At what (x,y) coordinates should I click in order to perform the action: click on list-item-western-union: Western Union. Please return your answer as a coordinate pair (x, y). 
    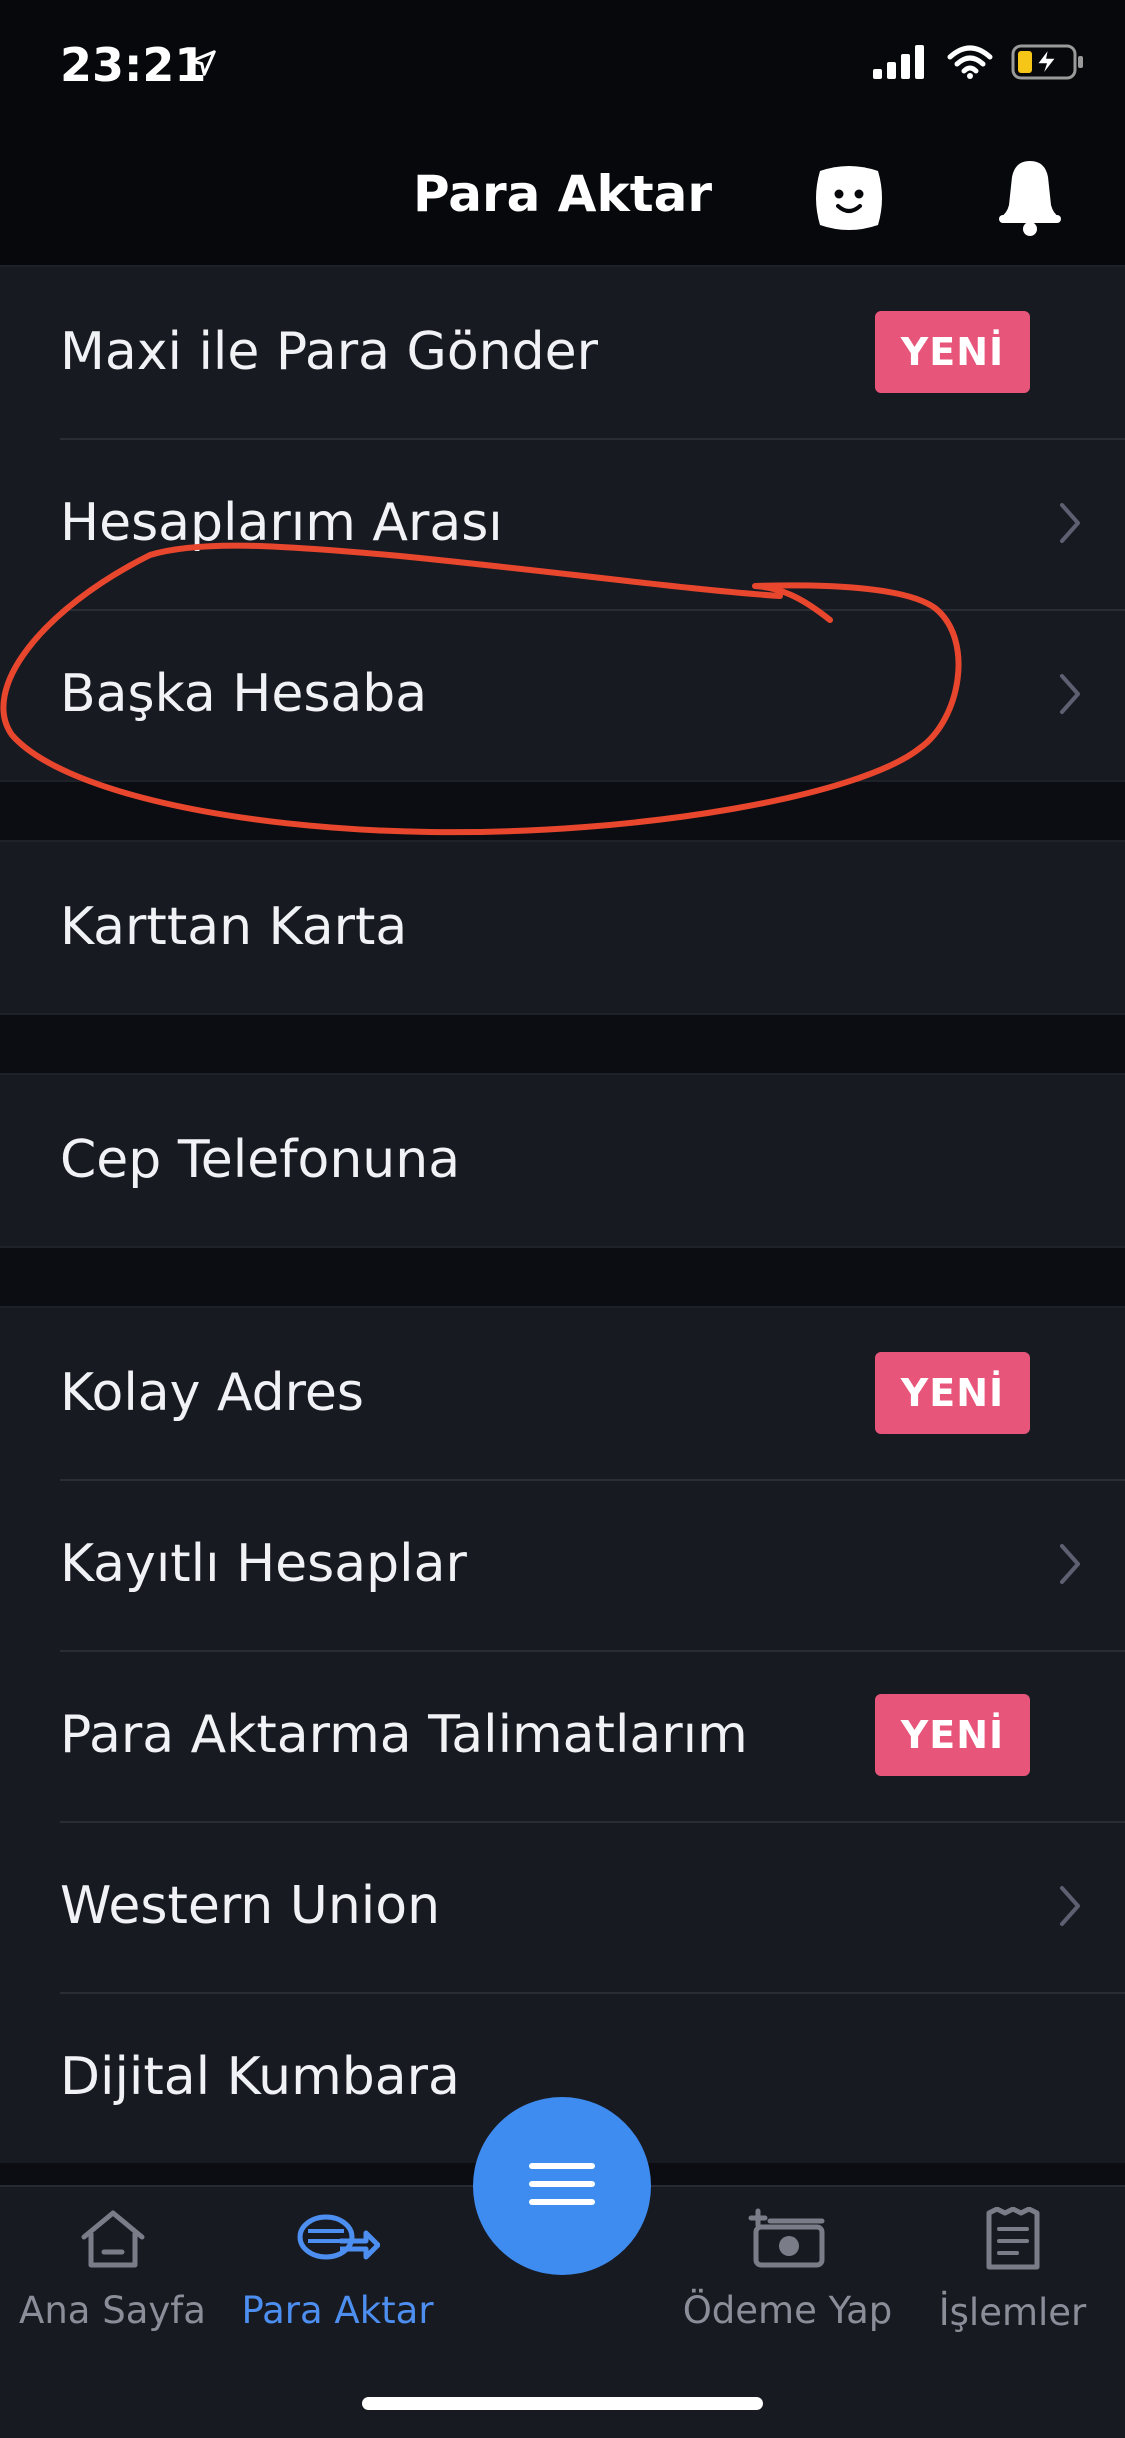
    Looking at the image, I should click on (562, 1906).